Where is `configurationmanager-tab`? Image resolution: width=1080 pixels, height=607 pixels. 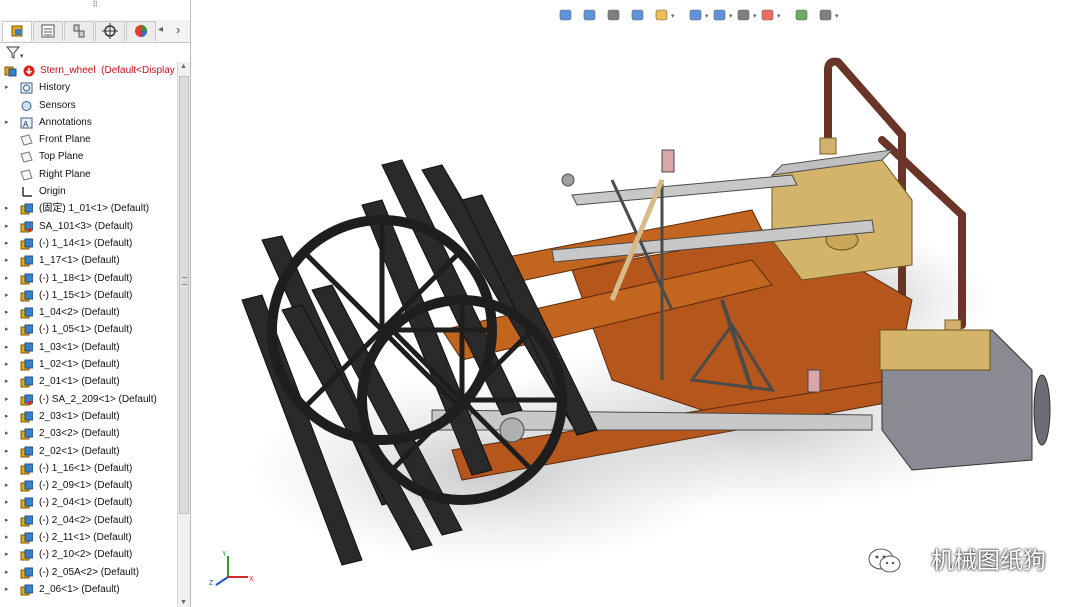
configurationmanager-tab is located at coordinates (79, 31).